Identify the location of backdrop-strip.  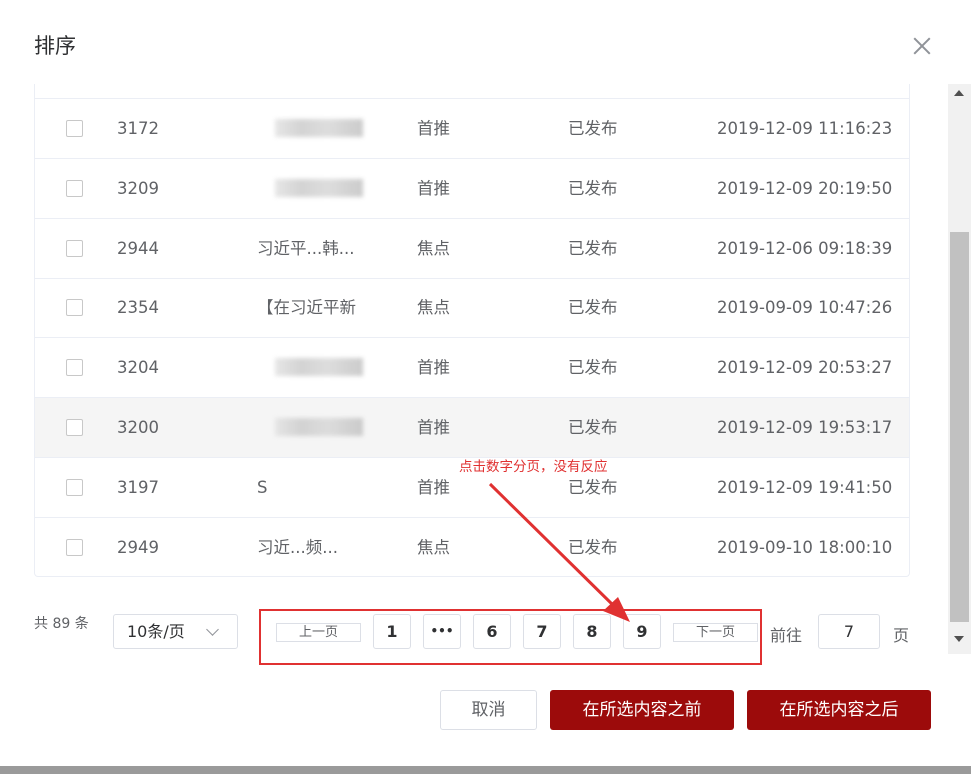
(485, 770).